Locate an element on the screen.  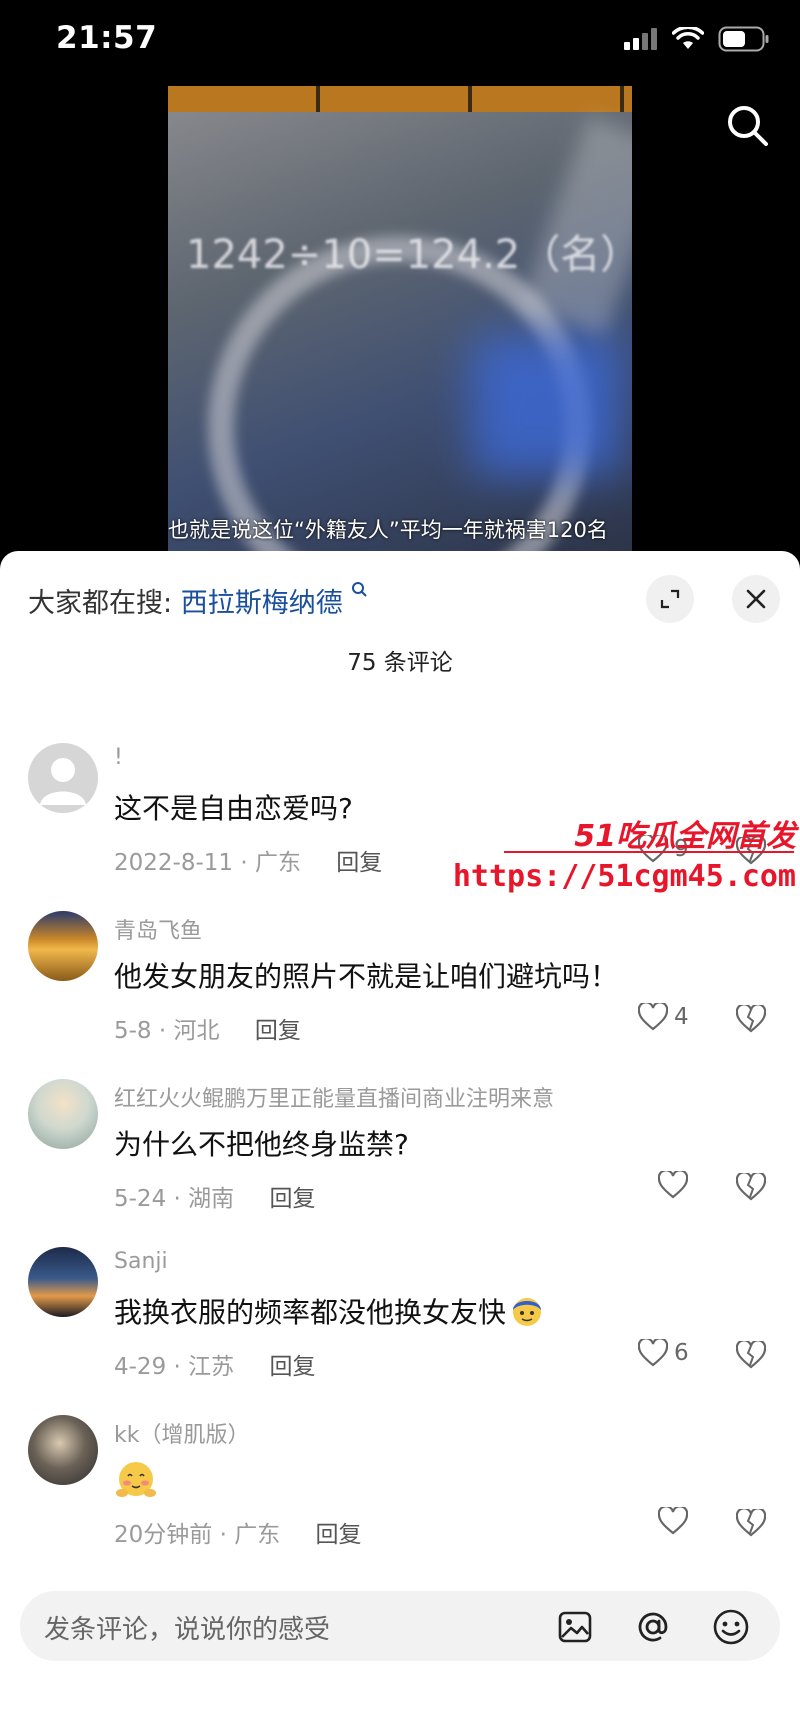
comment-username: 红红火火鲲鹏万里正能量直播间商业注明来意 is located at coordinates (334, 1097).